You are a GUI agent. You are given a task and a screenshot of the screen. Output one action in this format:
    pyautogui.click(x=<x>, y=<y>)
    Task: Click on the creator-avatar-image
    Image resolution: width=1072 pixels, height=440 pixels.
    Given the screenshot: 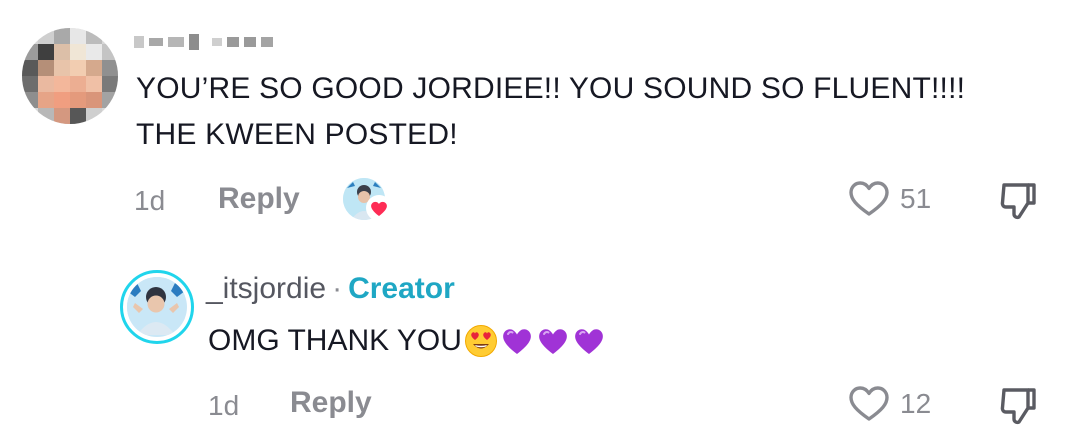 What is the action you would take?
    pyautogui.click(x=156, y=306)
    